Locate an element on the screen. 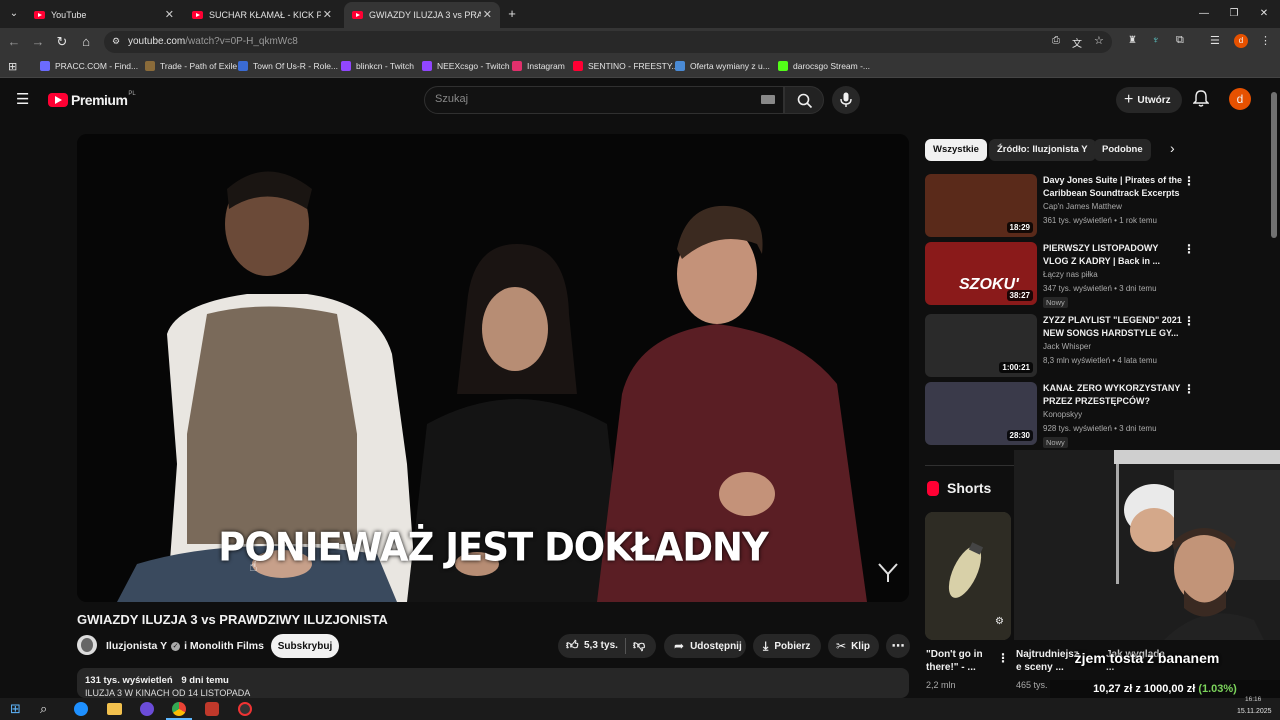 The height and width of the screenshot is (720, 1280). collab-channel-name: i Monolith Films is located at coordinates (224, 646).